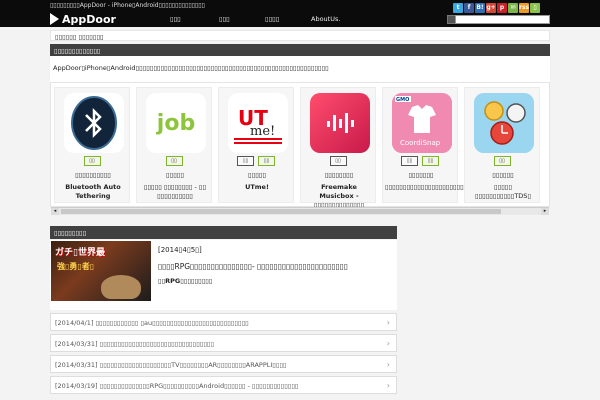 Image resolution: width=600 pixels, height=400 pixels. Describe the element at coordinates (80, 253) in the screenshot. I see `thumbnail-text-1: ガチ▯世界最` at that location.